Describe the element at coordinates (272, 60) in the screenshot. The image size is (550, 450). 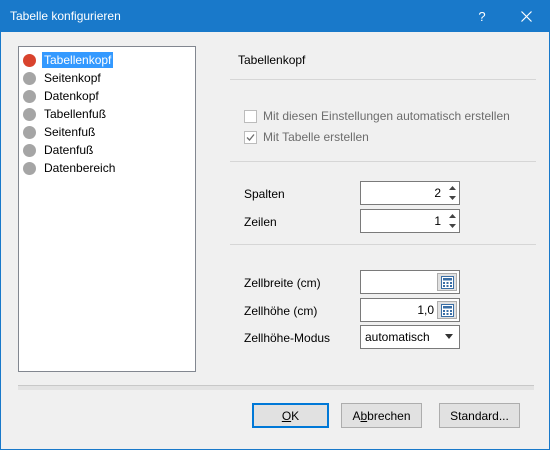
I see `section-title: Tabellenkopf` at that location.